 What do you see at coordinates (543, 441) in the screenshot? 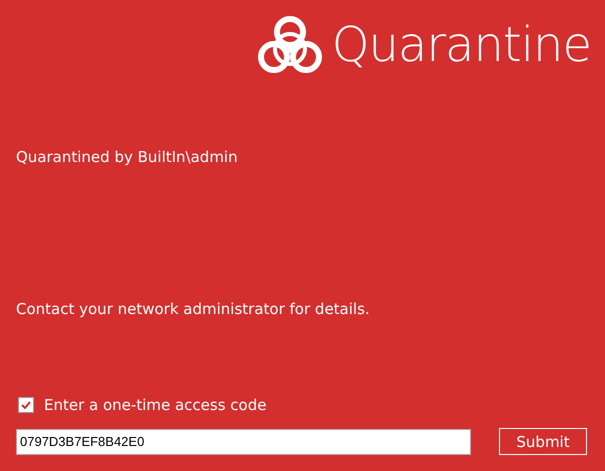
I see `submit-button: Submit` at bounding box center [543, 441].